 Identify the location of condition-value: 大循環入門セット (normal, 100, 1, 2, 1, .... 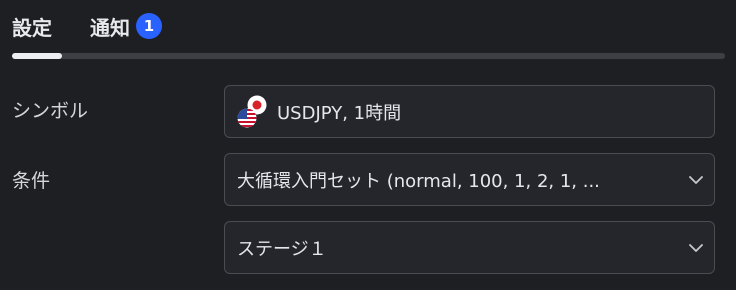
(418, 181).